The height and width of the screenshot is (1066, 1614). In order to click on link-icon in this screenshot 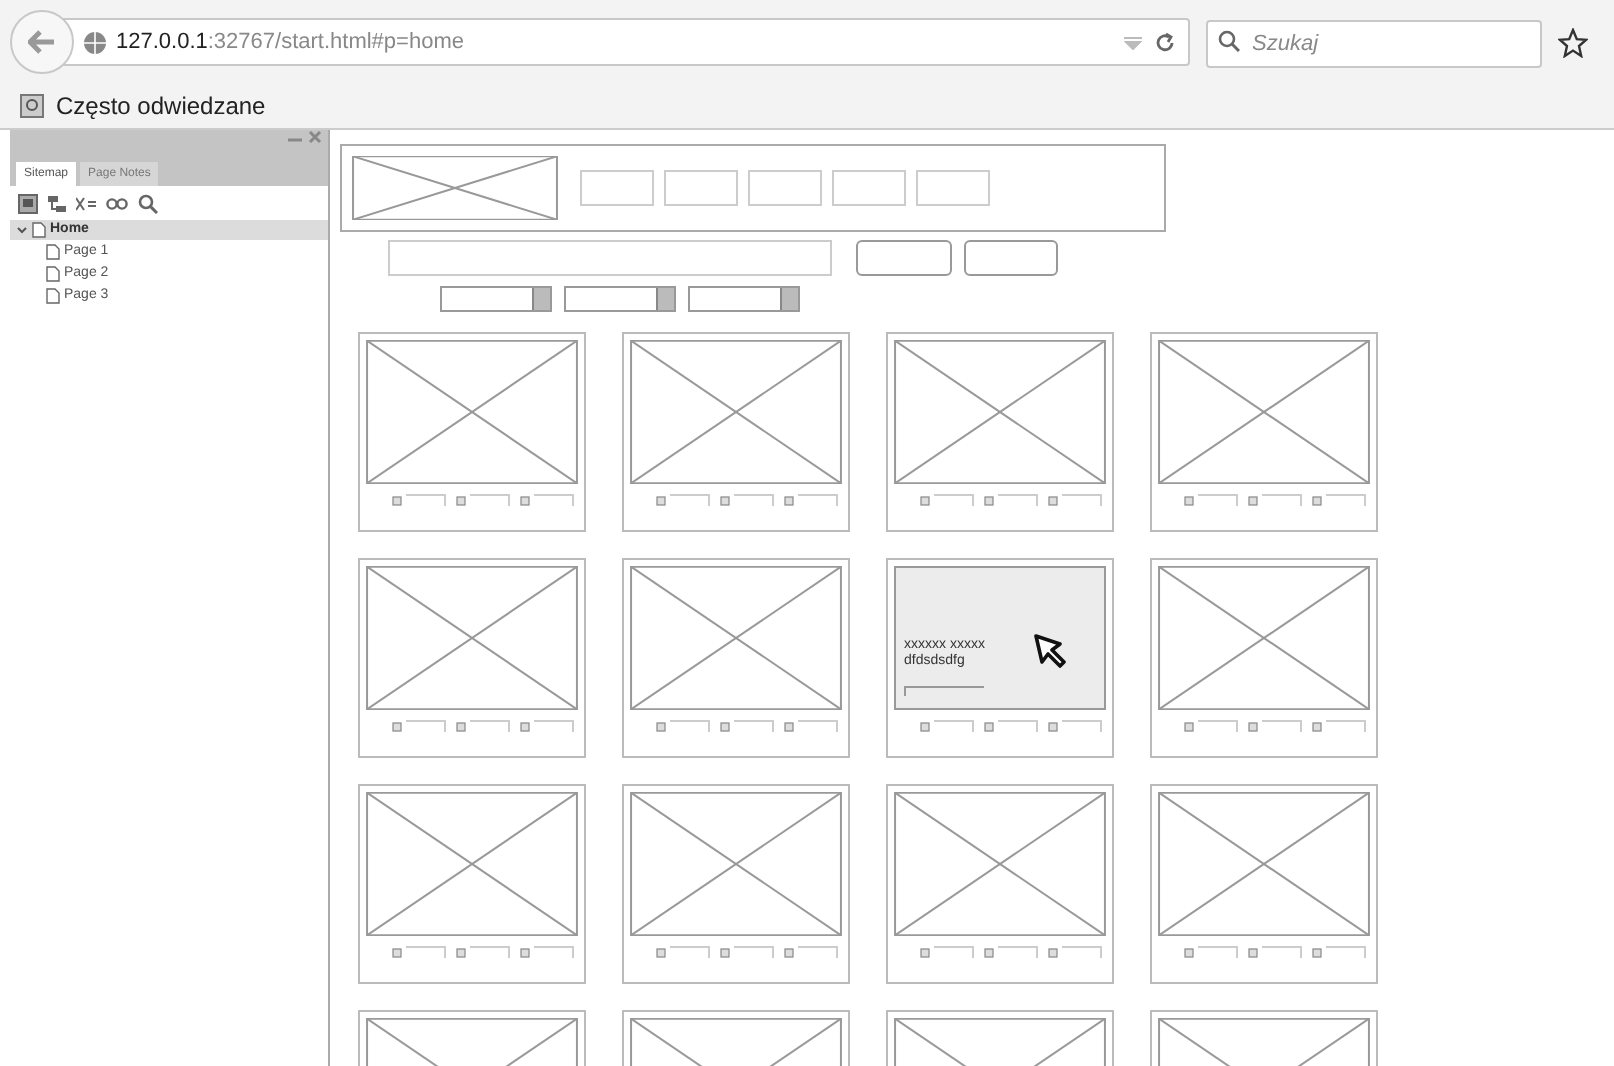, I will do `click(117, 204)`.